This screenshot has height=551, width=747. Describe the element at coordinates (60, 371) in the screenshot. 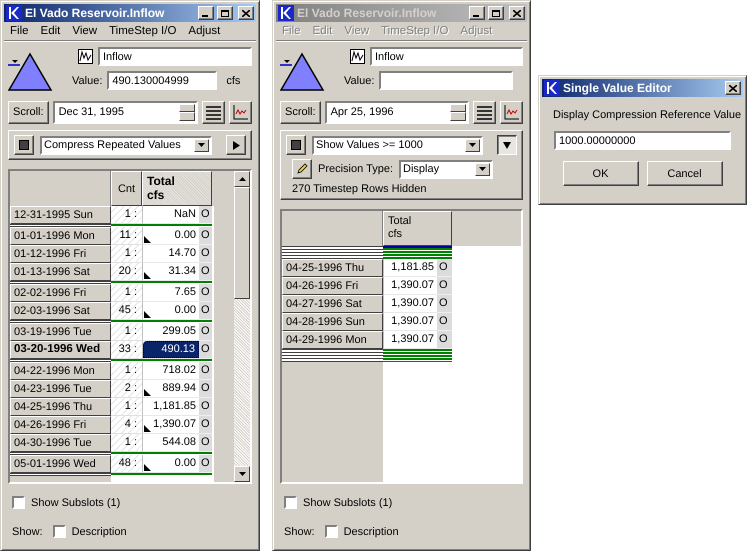

I see `row-header: 04-22-1996 Mon` at that location.